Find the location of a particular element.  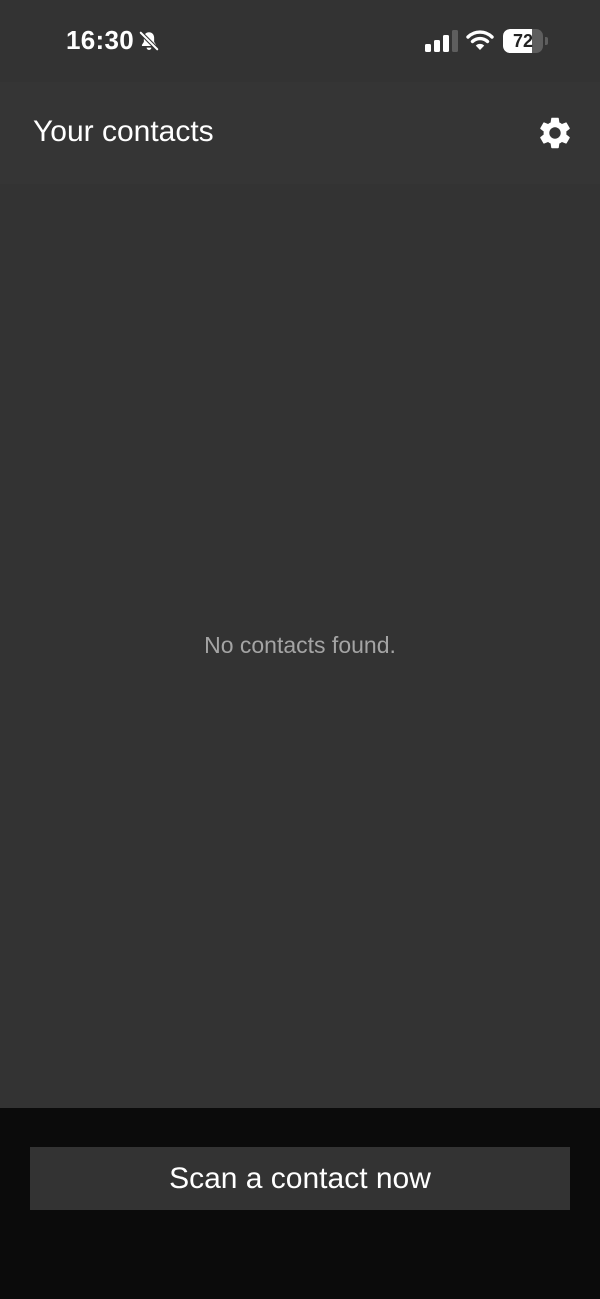

battery-level: 72 is located at coordinates (523, 41).